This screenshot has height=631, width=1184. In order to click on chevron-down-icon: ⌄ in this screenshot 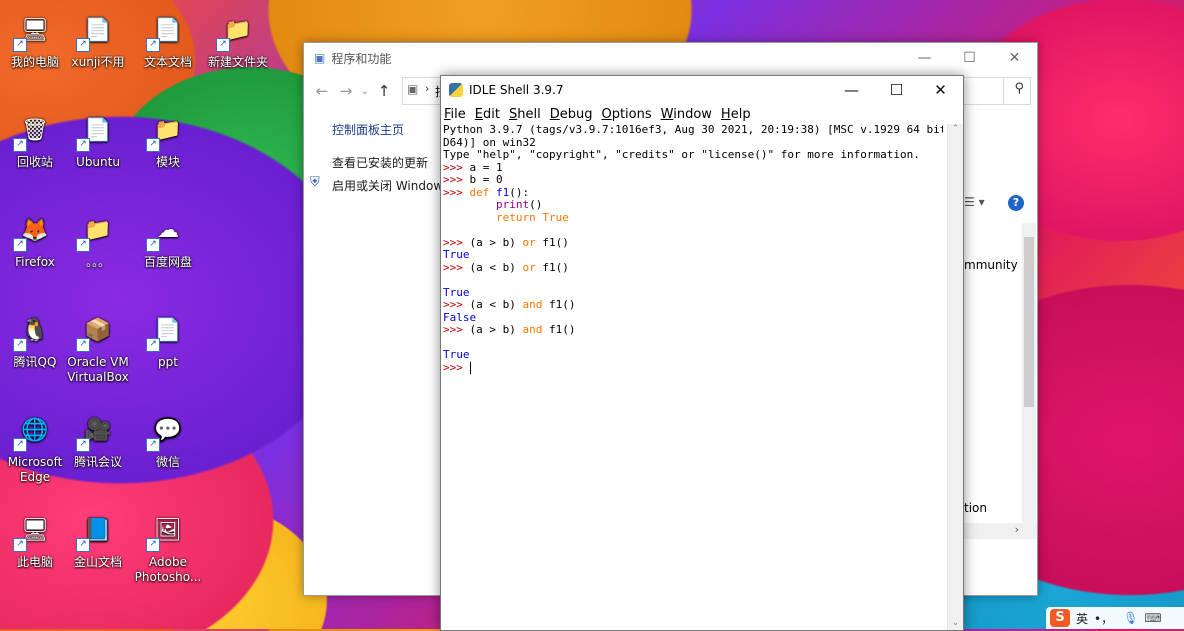, I will do `click(365, 91)`.